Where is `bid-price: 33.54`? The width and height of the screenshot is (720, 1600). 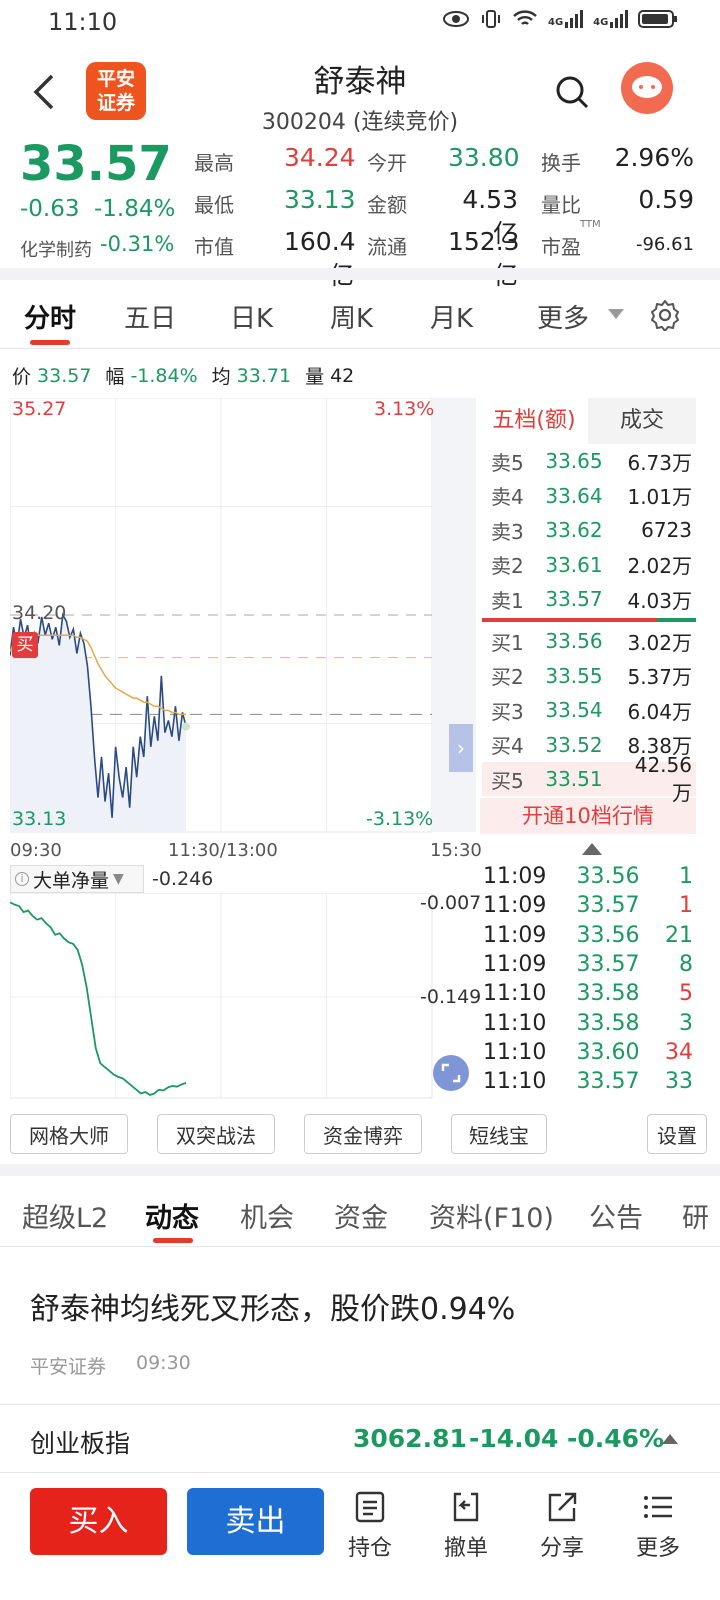 bid-price: 33.54 is located at coordinates (574, 710).